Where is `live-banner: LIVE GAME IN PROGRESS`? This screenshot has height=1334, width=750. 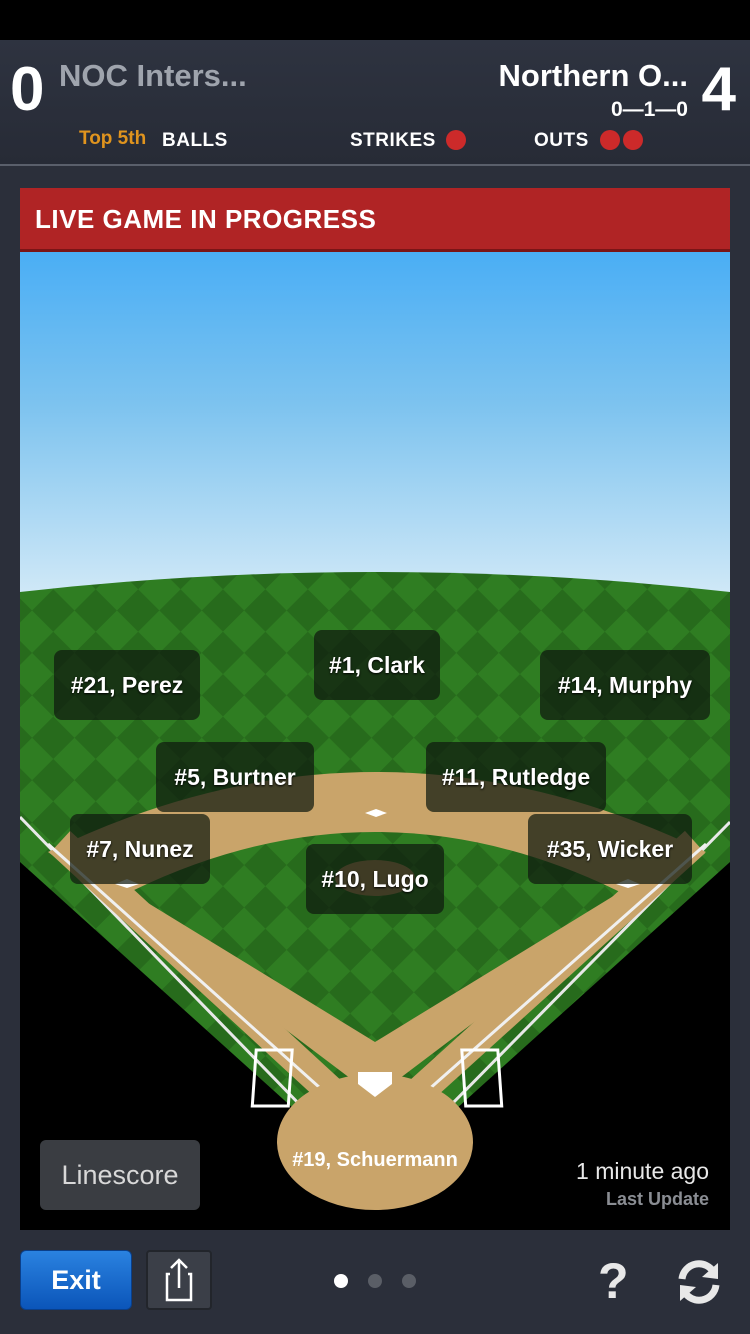
live-banner: LIVE GAME IN PROGRESS is located at coordinates (375, 220).